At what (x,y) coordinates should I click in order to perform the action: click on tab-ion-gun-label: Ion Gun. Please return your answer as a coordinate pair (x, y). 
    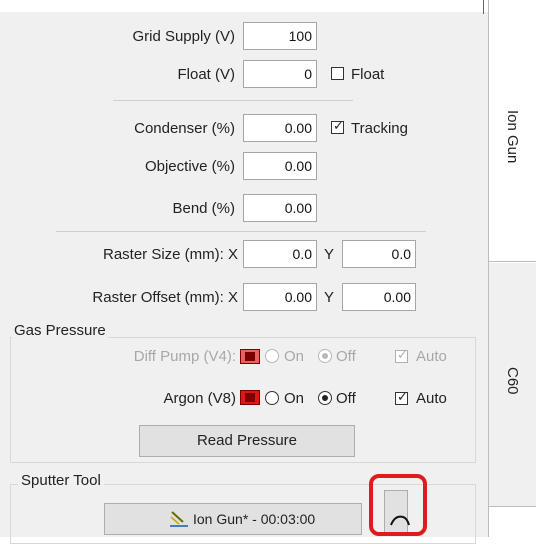
    Looking at the image, I should click on (512, 137).